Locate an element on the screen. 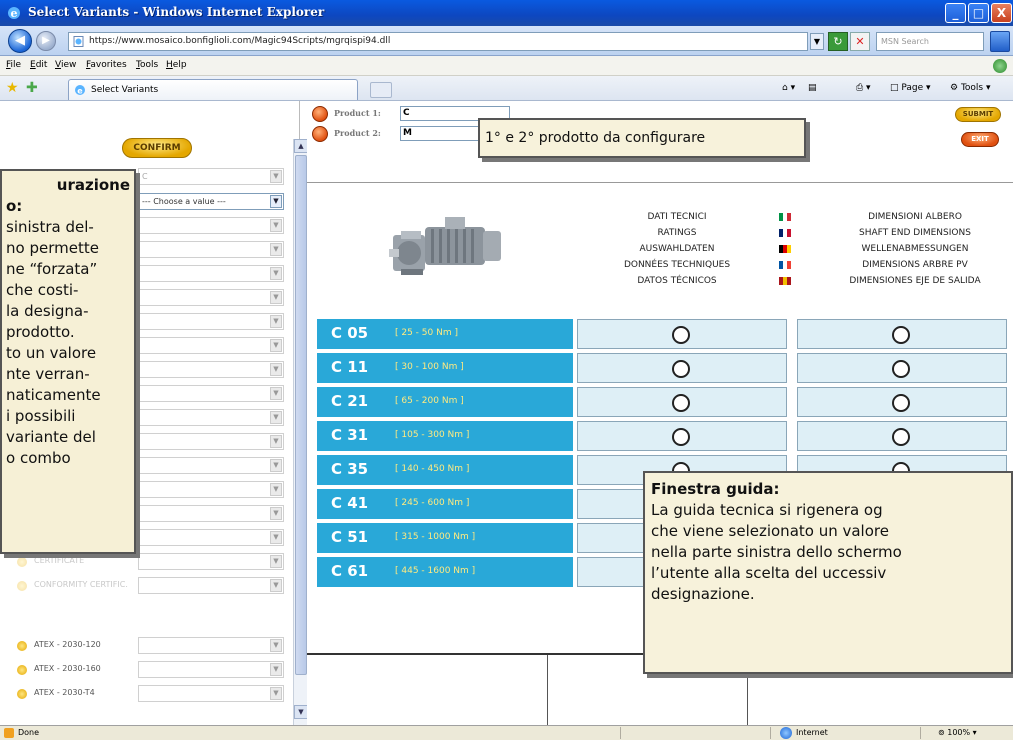 The image size is (1013, 740). favorites-star-icon: ★ is located at coordinates (13, 88).